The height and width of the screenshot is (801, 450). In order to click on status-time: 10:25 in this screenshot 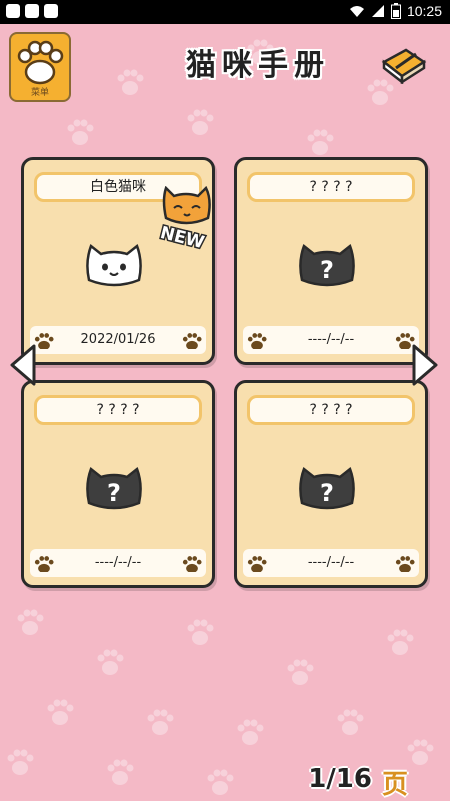, I will do `click(424, 11)`.